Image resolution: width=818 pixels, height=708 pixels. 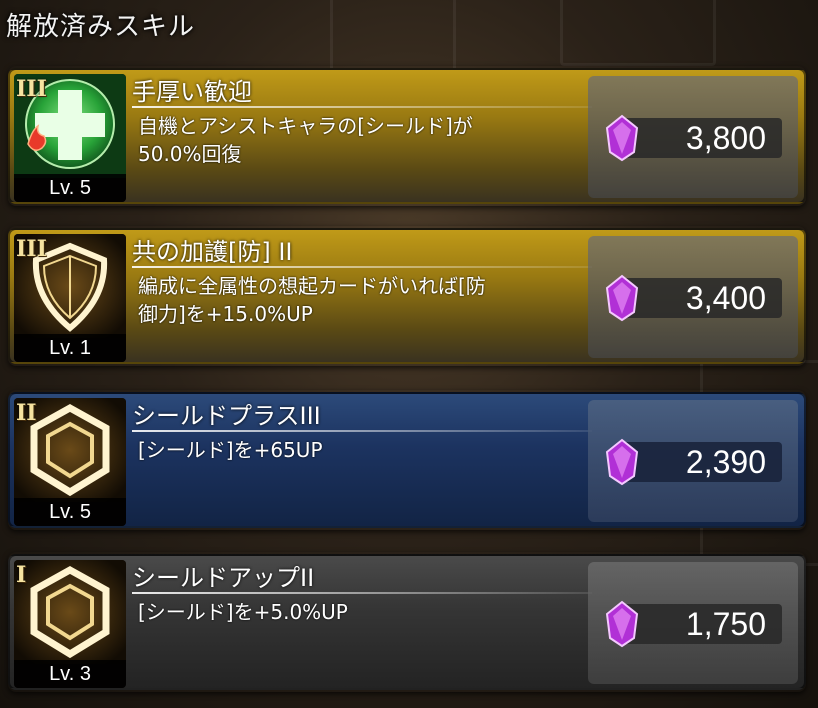 What do you see at coordinates (725, 138) in the screenshot?
I see `cost-value: 3,800` at bounding box center [725, 138].